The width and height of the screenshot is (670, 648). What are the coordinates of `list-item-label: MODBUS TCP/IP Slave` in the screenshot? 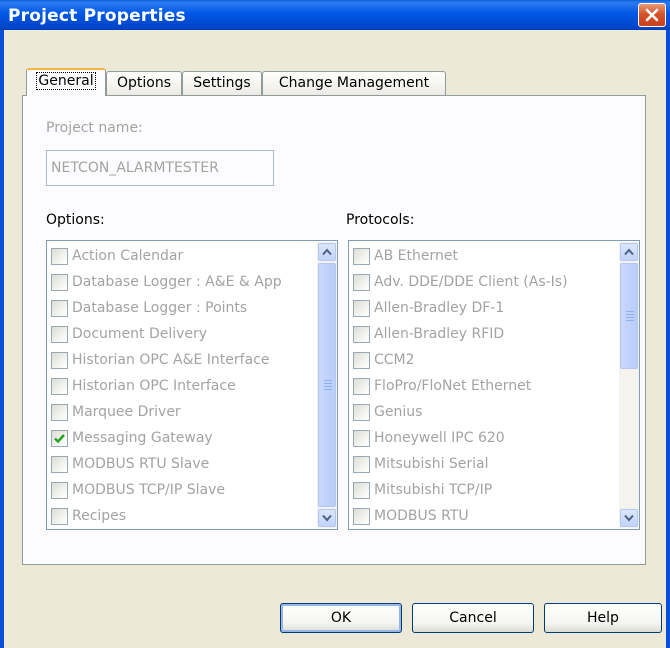 It's located at (149, 490).